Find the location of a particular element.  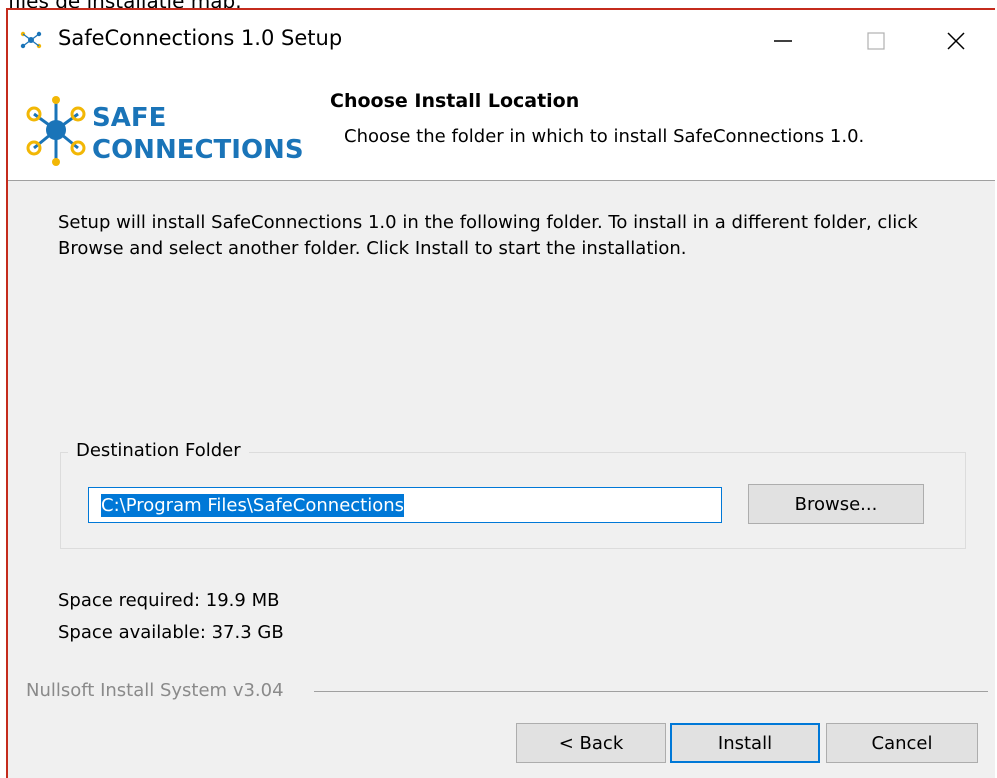

close-icon is located at coordinates (956, 41).